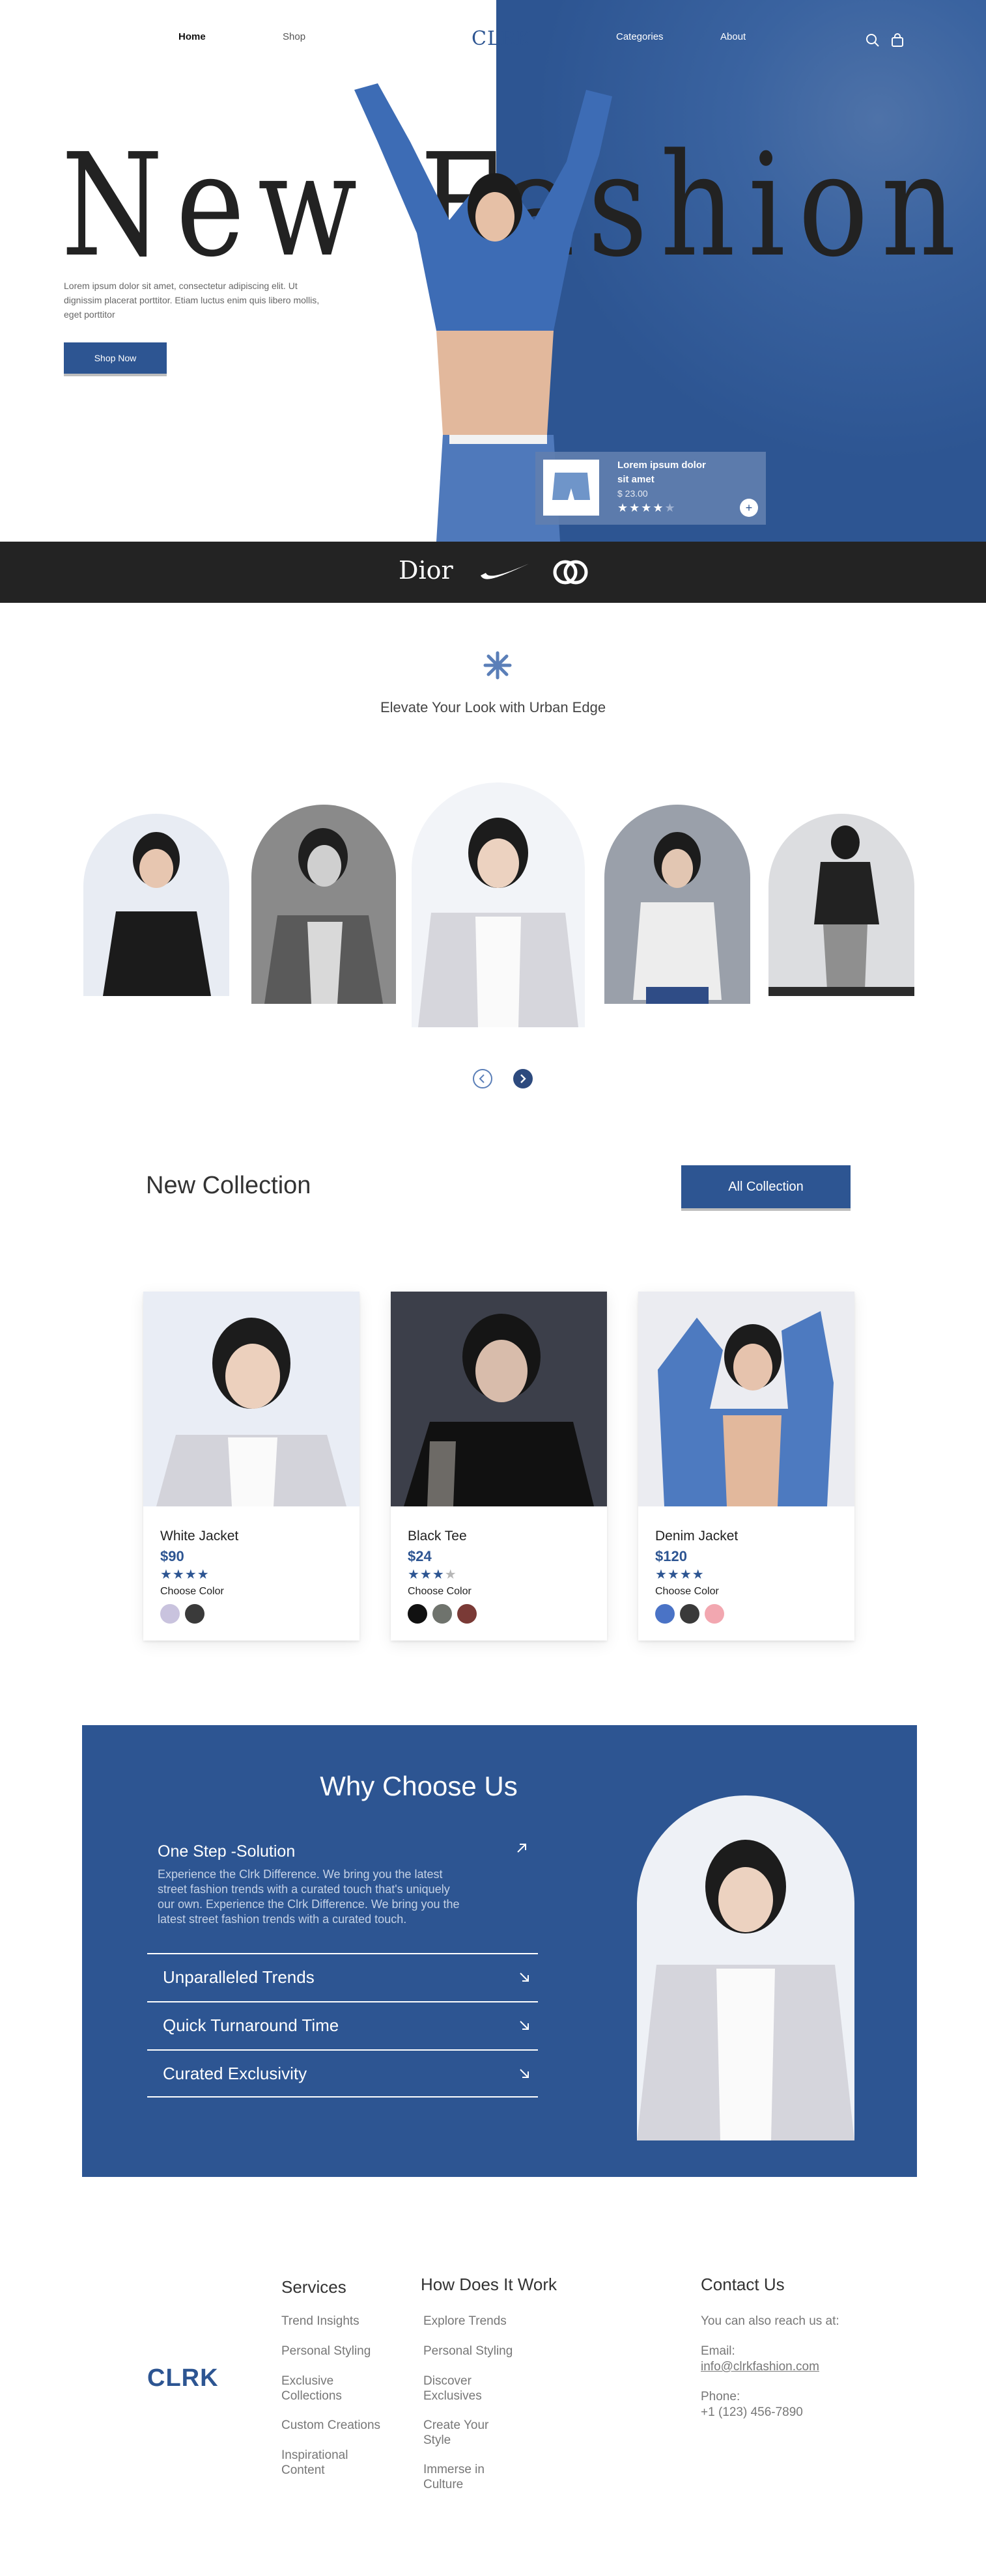  What do you see at coordinates (770, 2321) in the screenshot?
I see `footer-contact-intro: You can also reach us at:` at bounding box center [770, 2321].